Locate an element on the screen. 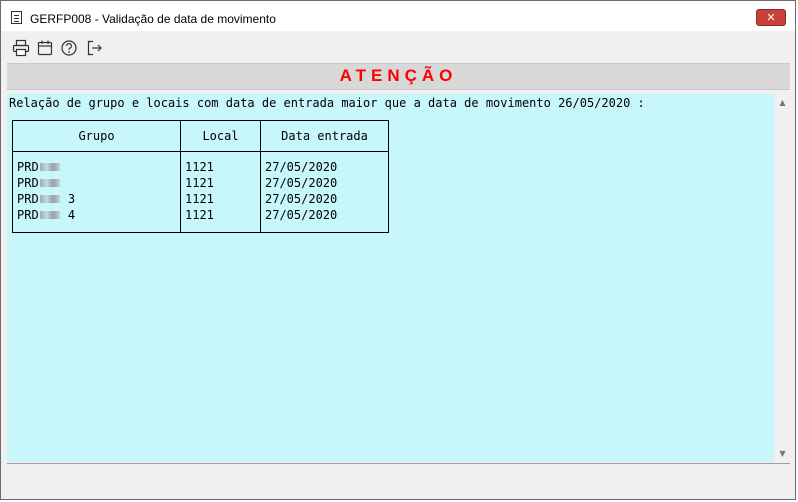 This screenshot has height=502, width=798. calendar-button is located at coordinates (45, 48).